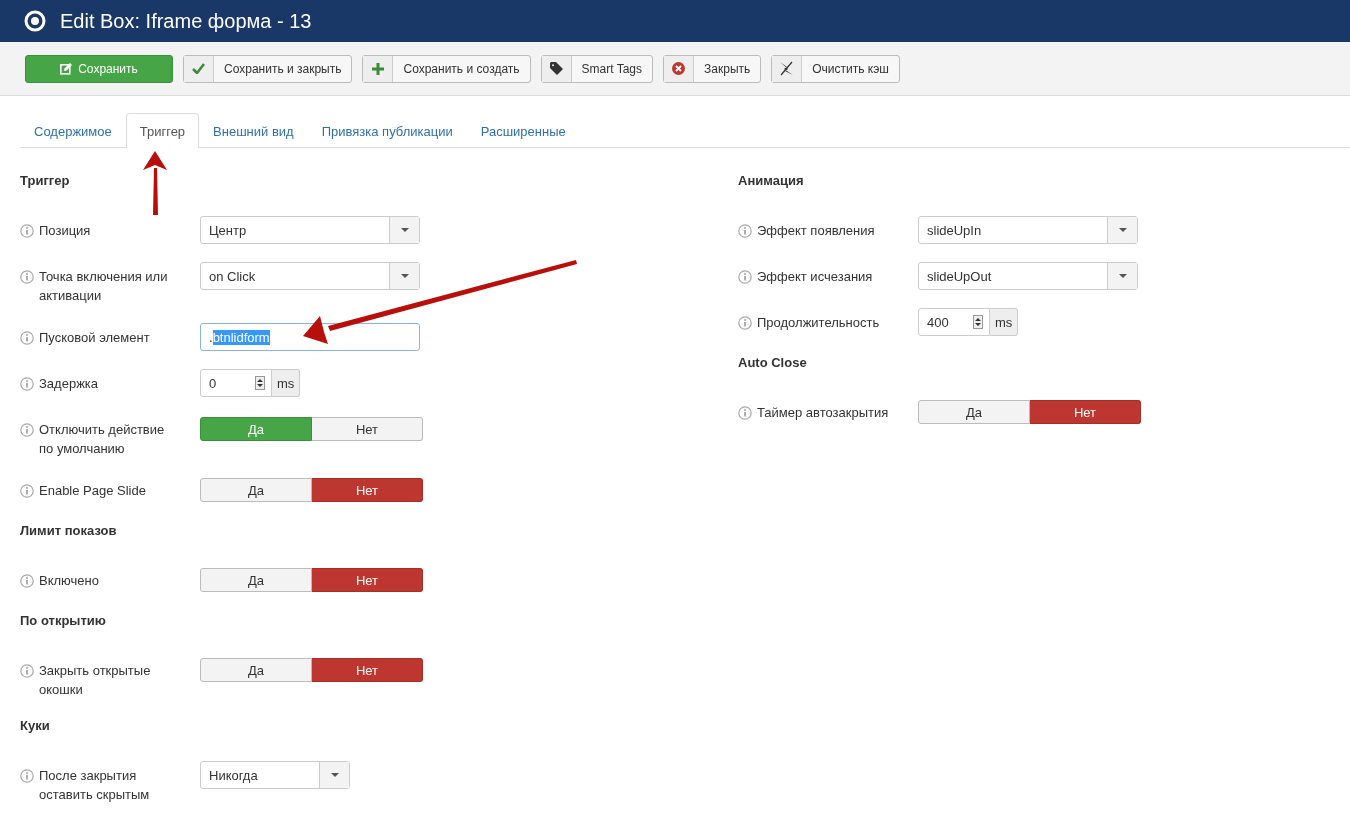 The height and width of the screenshot is (817, 1350). What do you see at coordinates (155, 183) in the screenshot?
I see `annotation-arrow` at bounding box center [155, 183].